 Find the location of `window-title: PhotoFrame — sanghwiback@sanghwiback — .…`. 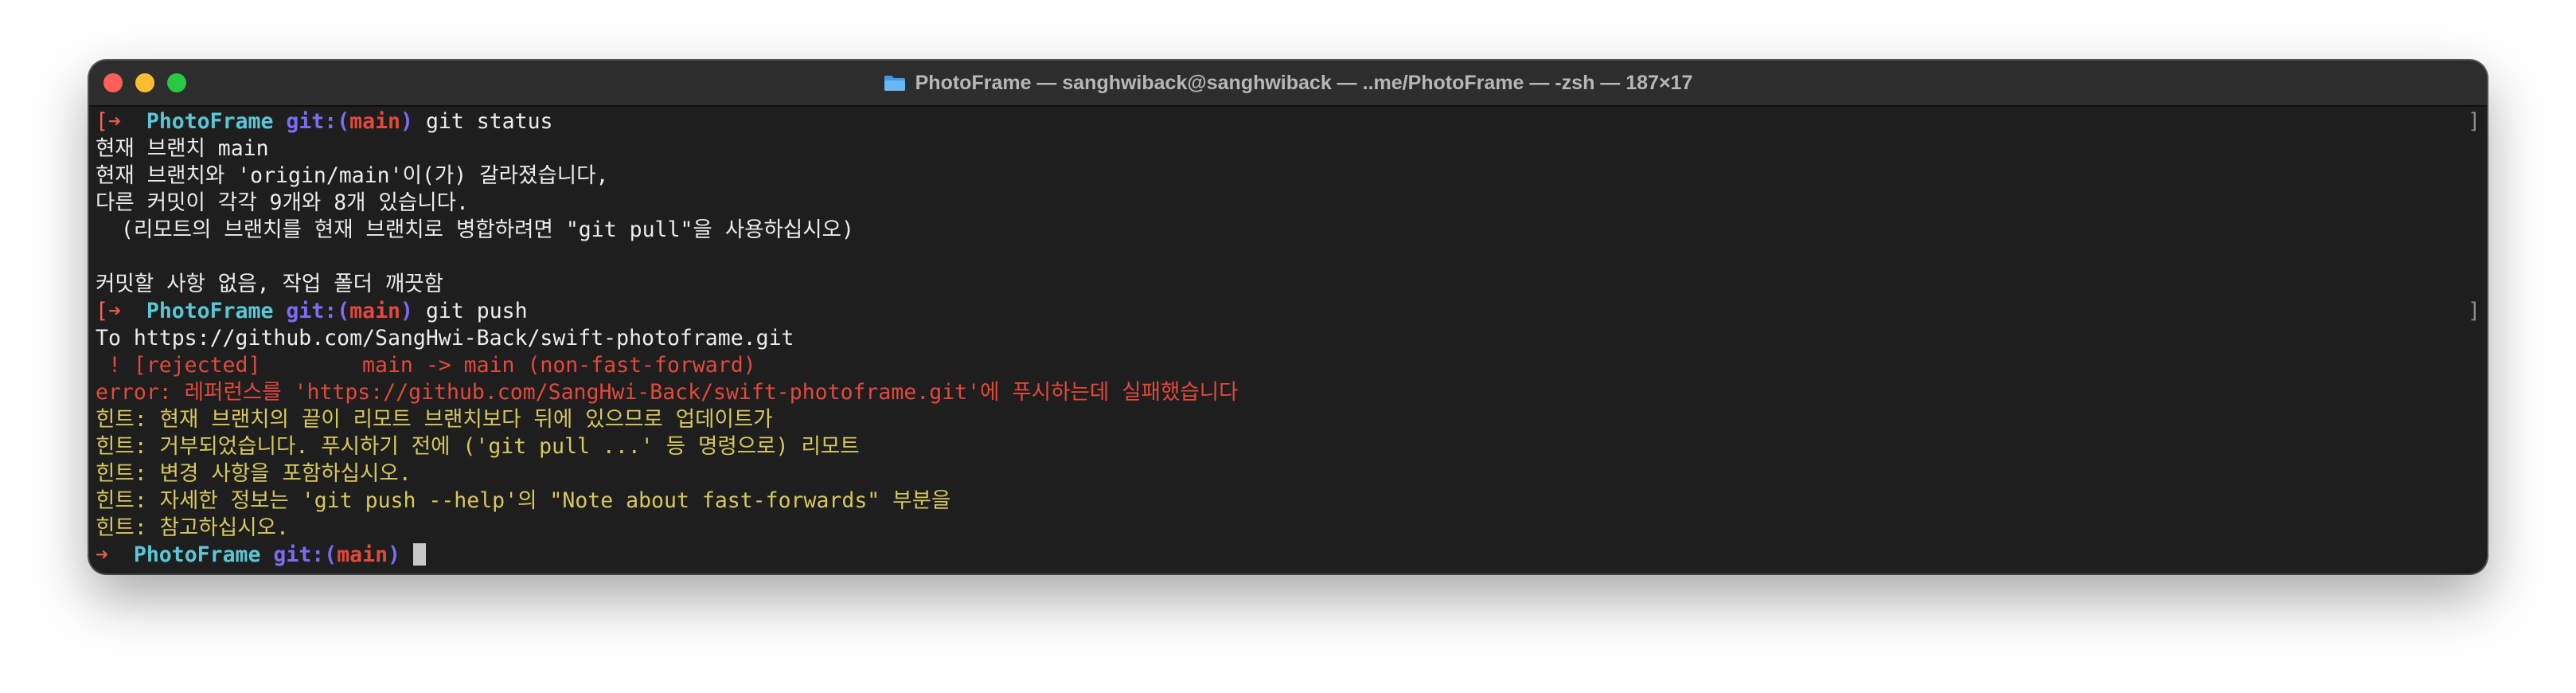

window-title: PhotoFrame — sanghwiback@sanghwiback — .… is located at coordinates (1288, 83).